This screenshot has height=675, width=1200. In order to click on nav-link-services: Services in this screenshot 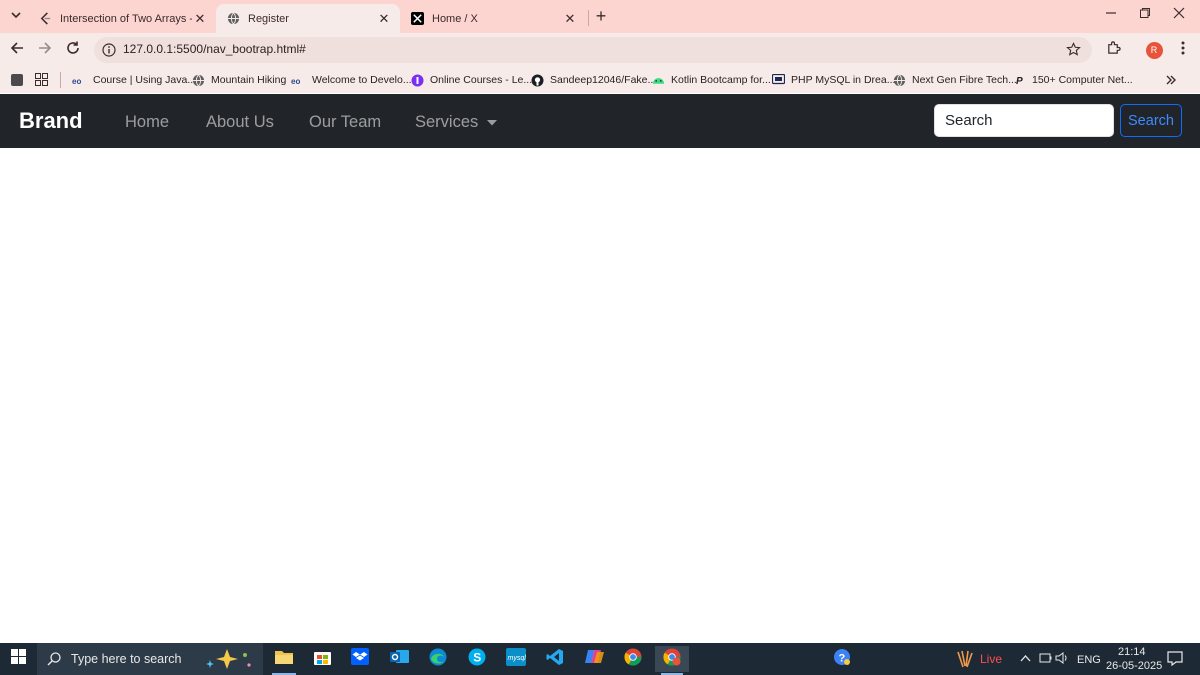, I will do `click(447, 122)`.